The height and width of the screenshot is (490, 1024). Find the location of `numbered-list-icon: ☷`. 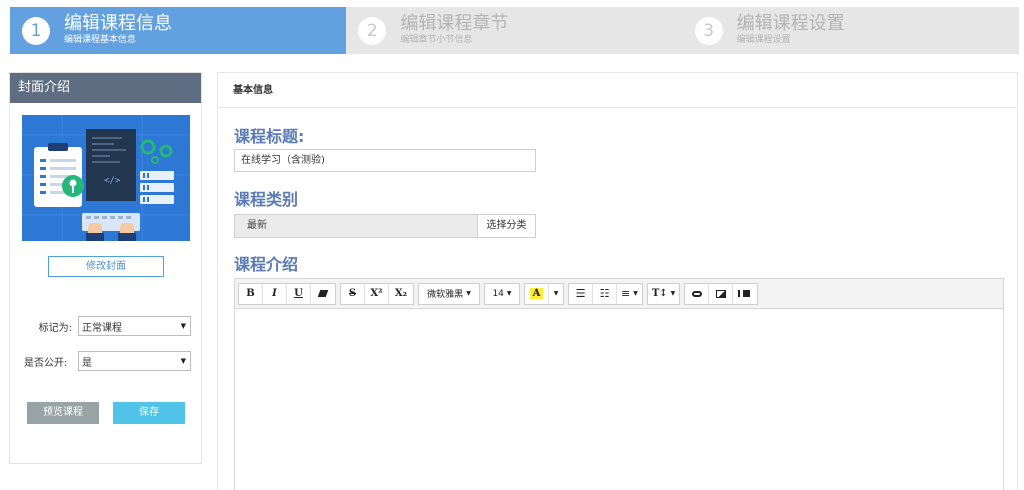

numbered-list-icon: ☷ is located at coordinates (604, 293).